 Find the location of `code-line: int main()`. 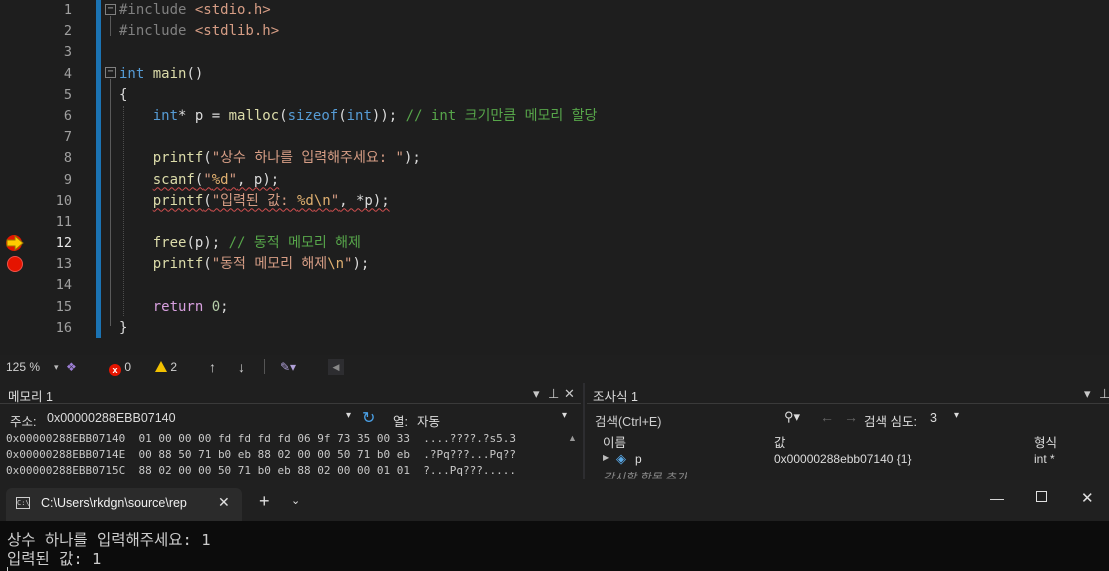

code-line: int main() is located at coordinates (161, 73).